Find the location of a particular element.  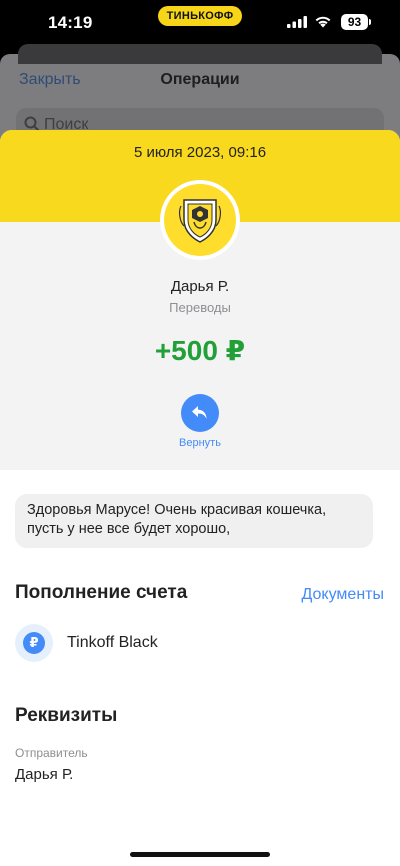

sender-field-label: Отправитель is located at coordinates (51, 753).